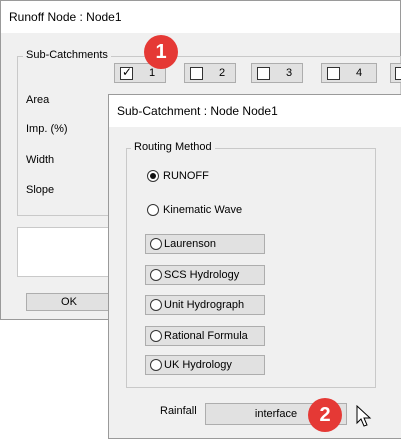 The width and height of the screenshot is (401, 439). I want to click on subcatchment-1-checkbox: ✓, so click(126, 72).